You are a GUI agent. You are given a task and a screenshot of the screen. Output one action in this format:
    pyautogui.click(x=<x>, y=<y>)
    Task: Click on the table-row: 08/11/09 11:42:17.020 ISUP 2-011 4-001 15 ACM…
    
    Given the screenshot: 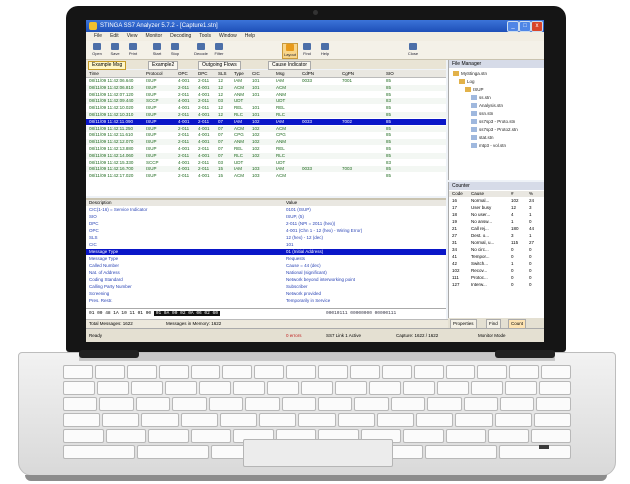 What is the action you would take?
    pyautogui.click(x=266, y=176)
    